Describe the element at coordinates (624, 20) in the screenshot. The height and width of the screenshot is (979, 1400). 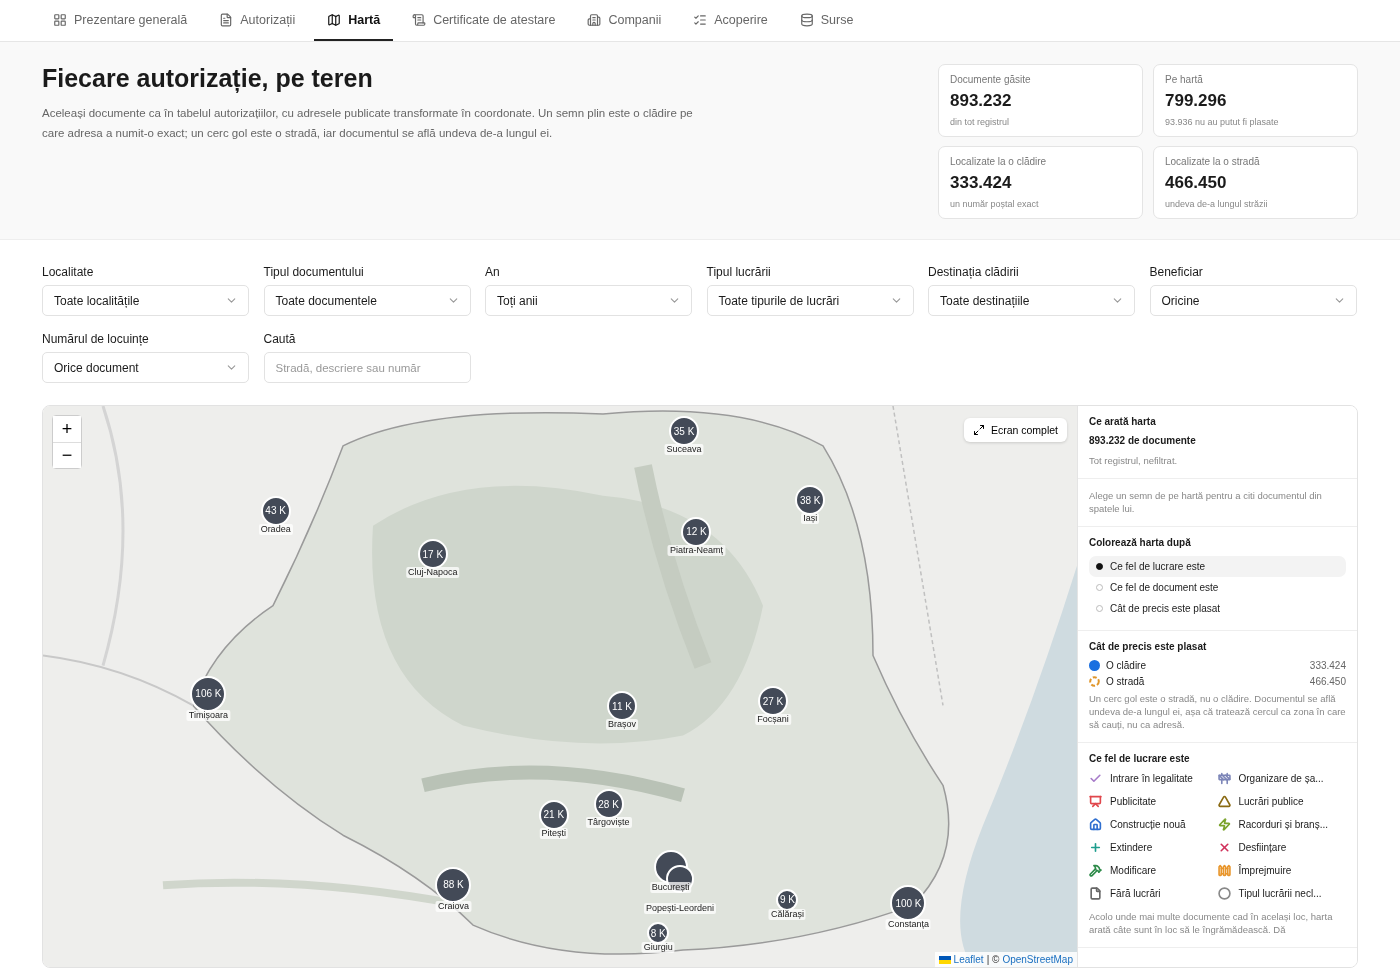
I see `nav-tab: Companii` at that location.